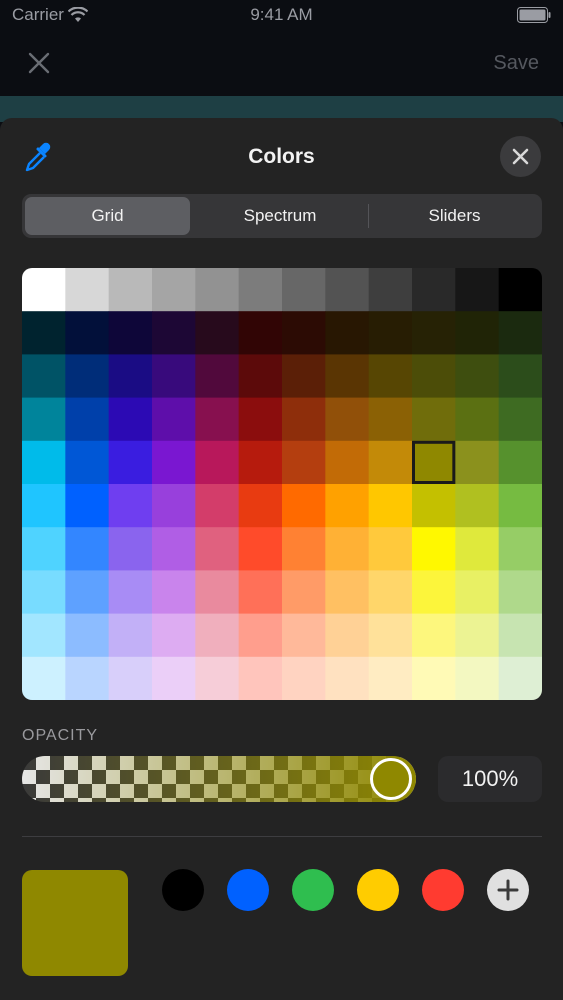 The image size is (563, 1000). I want to click on opacity-slider, so click(219, 779).